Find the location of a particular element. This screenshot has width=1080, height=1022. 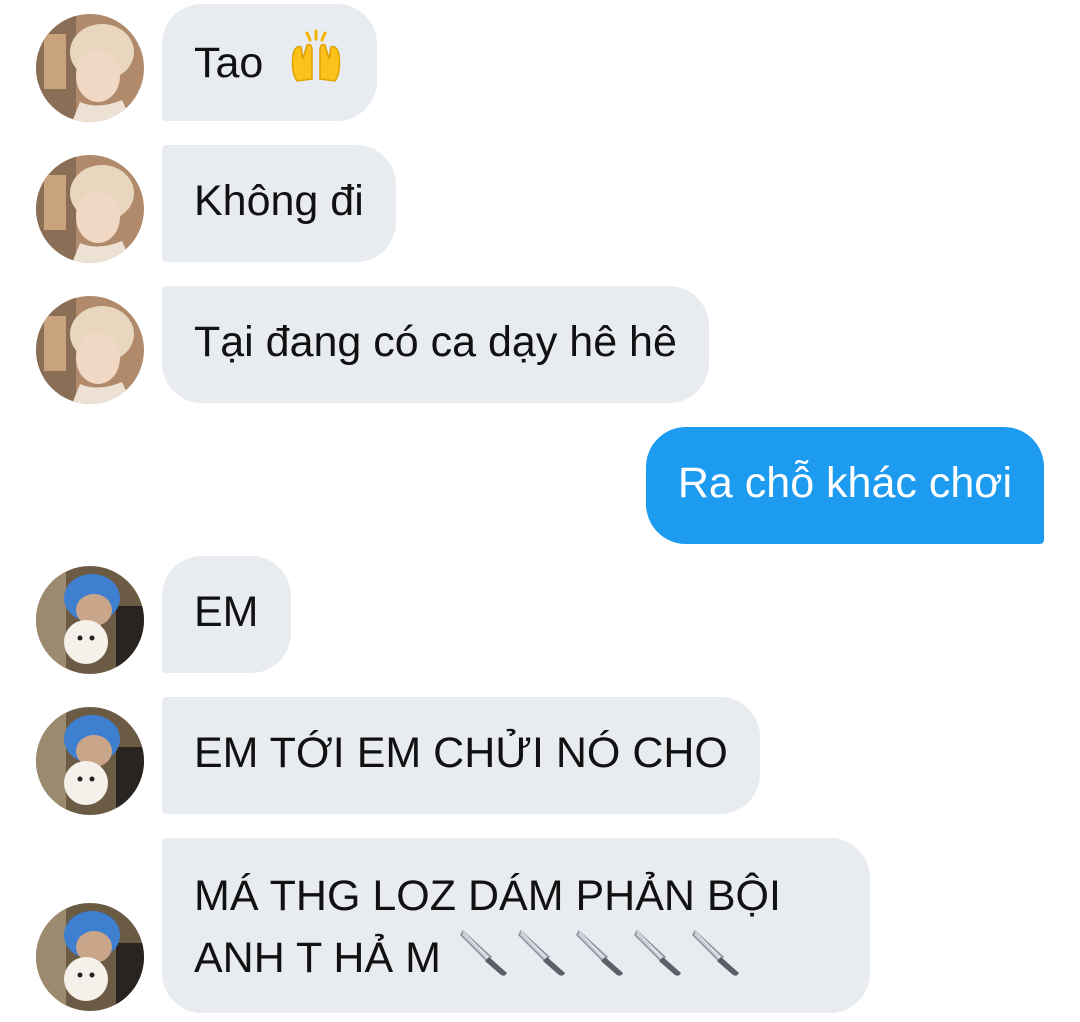

message-bubble: Tại đang có ca dạy hê hê is located at coordinates (435, 344).